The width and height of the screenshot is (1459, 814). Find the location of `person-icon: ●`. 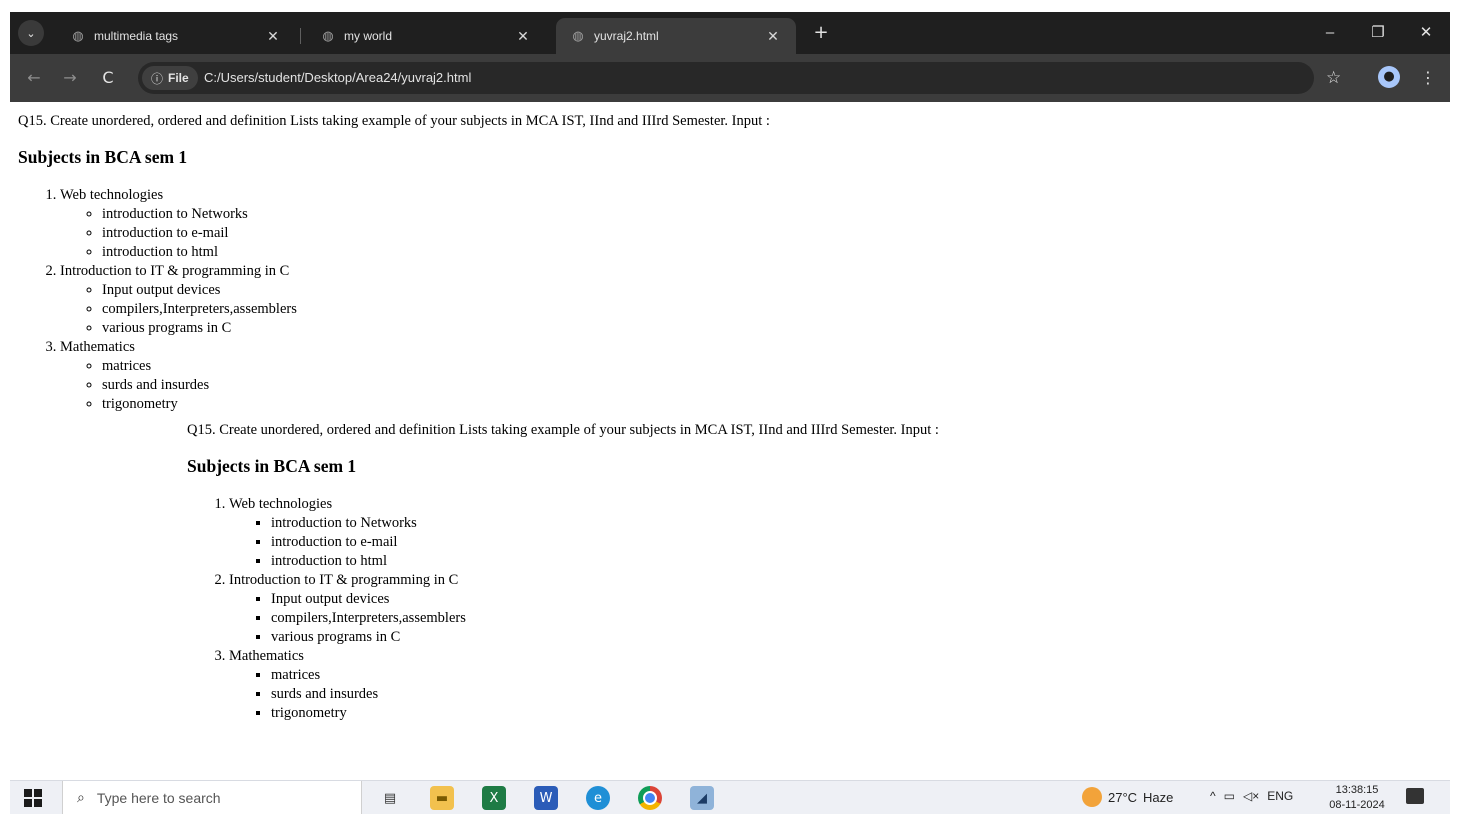

person-icon: ● is located at coordinates (1389, 76).